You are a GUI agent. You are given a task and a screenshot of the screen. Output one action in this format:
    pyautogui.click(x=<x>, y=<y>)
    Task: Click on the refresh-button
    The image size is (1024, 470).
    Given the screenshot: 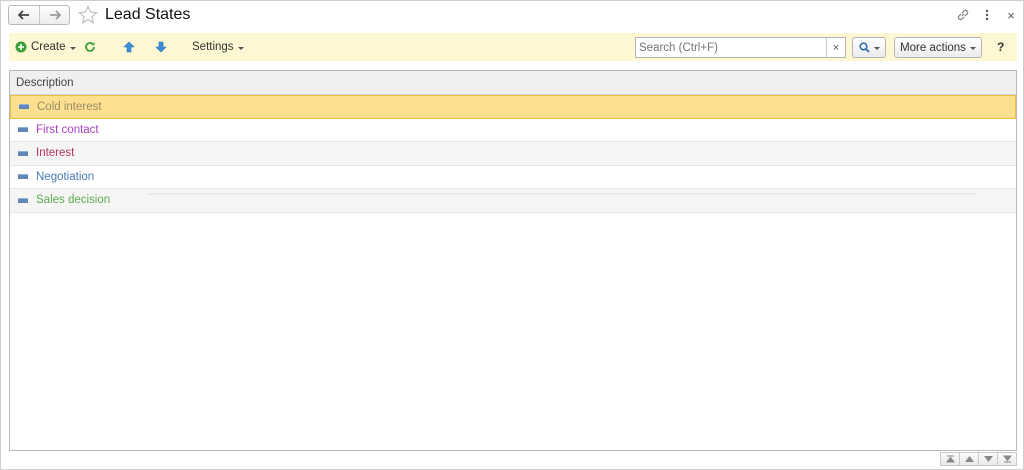 What is the action you would take?
    pyautogui.click(x=90, y=47)
    